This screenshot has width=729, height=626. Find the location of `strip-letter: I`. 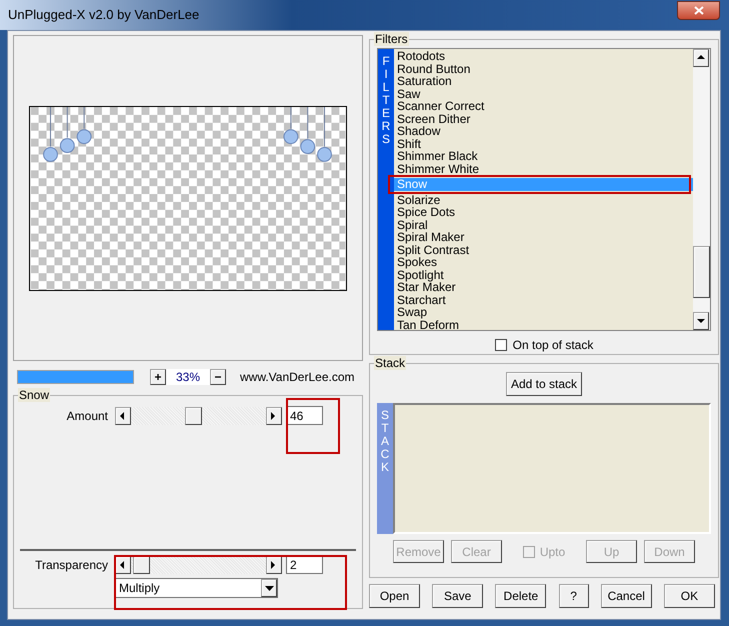

strip-letter: I is located at coordinates (386, 74).